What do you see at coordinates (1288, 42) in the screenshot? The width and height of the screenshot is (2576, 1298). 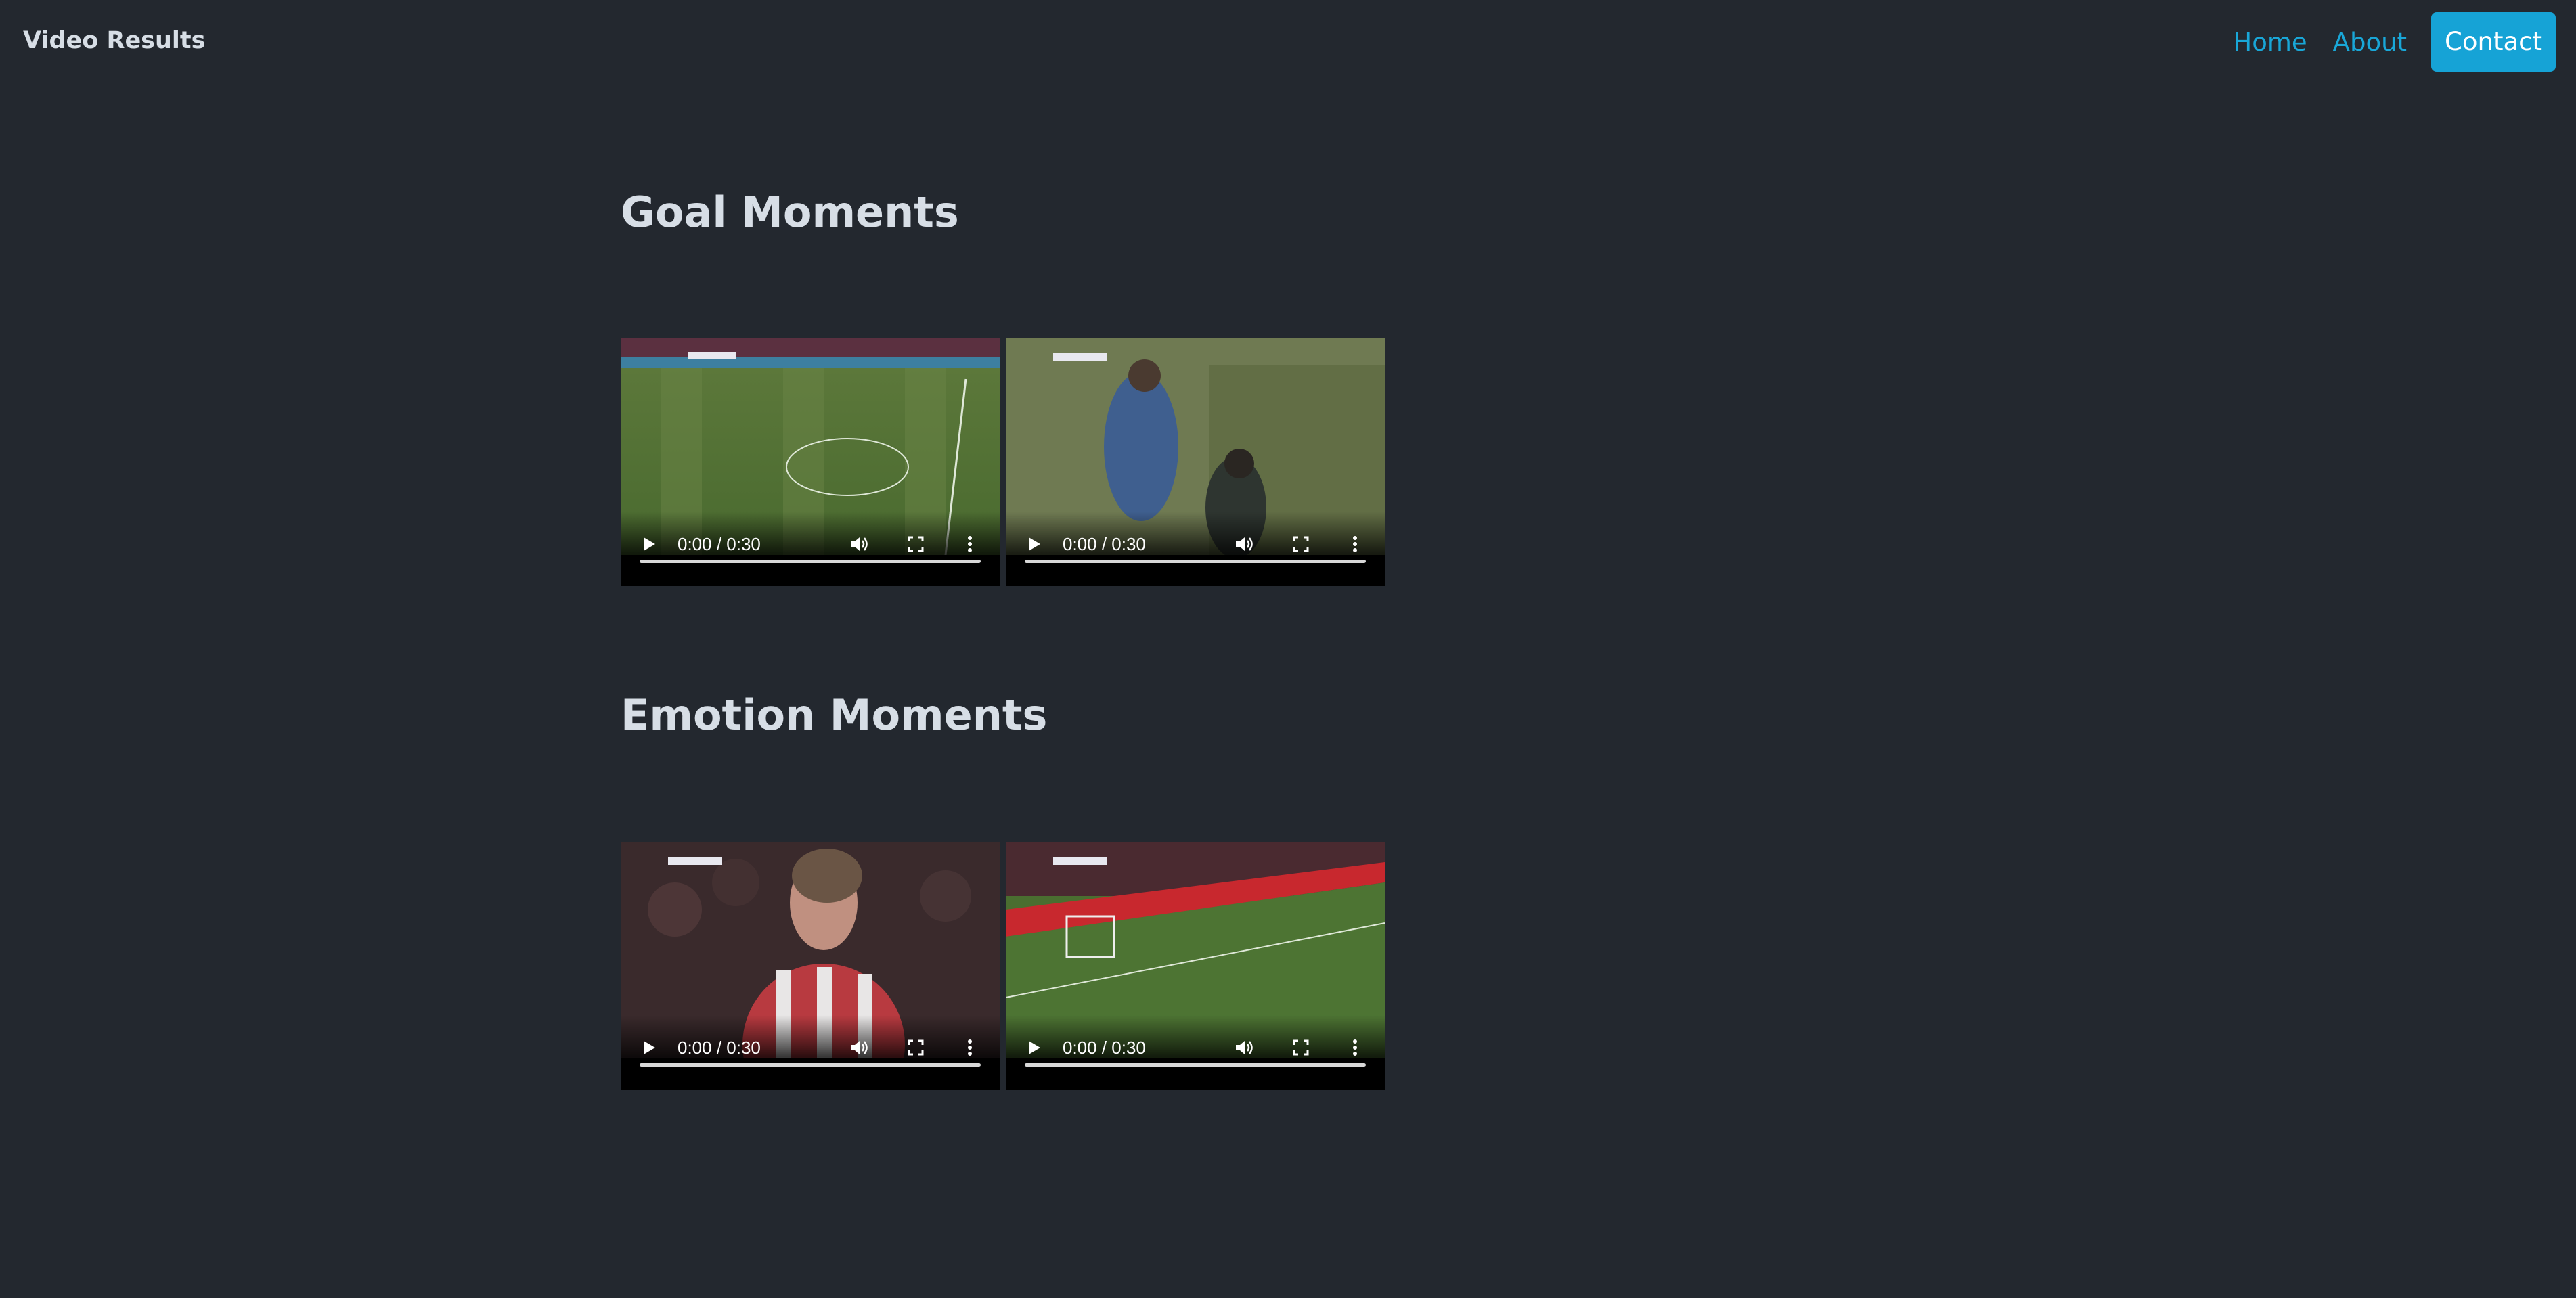 I see `navbar: Video Results Home About Contact` at bounding box center [1288, 42].